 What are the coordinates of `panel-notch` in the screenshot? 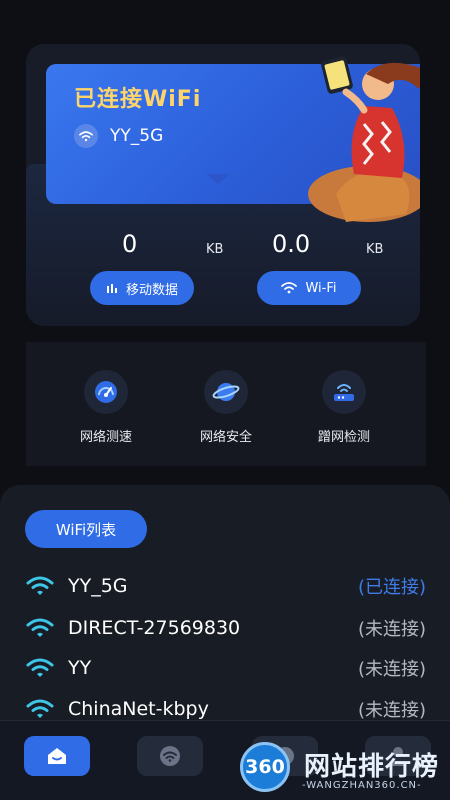 It's located at (218, 179).